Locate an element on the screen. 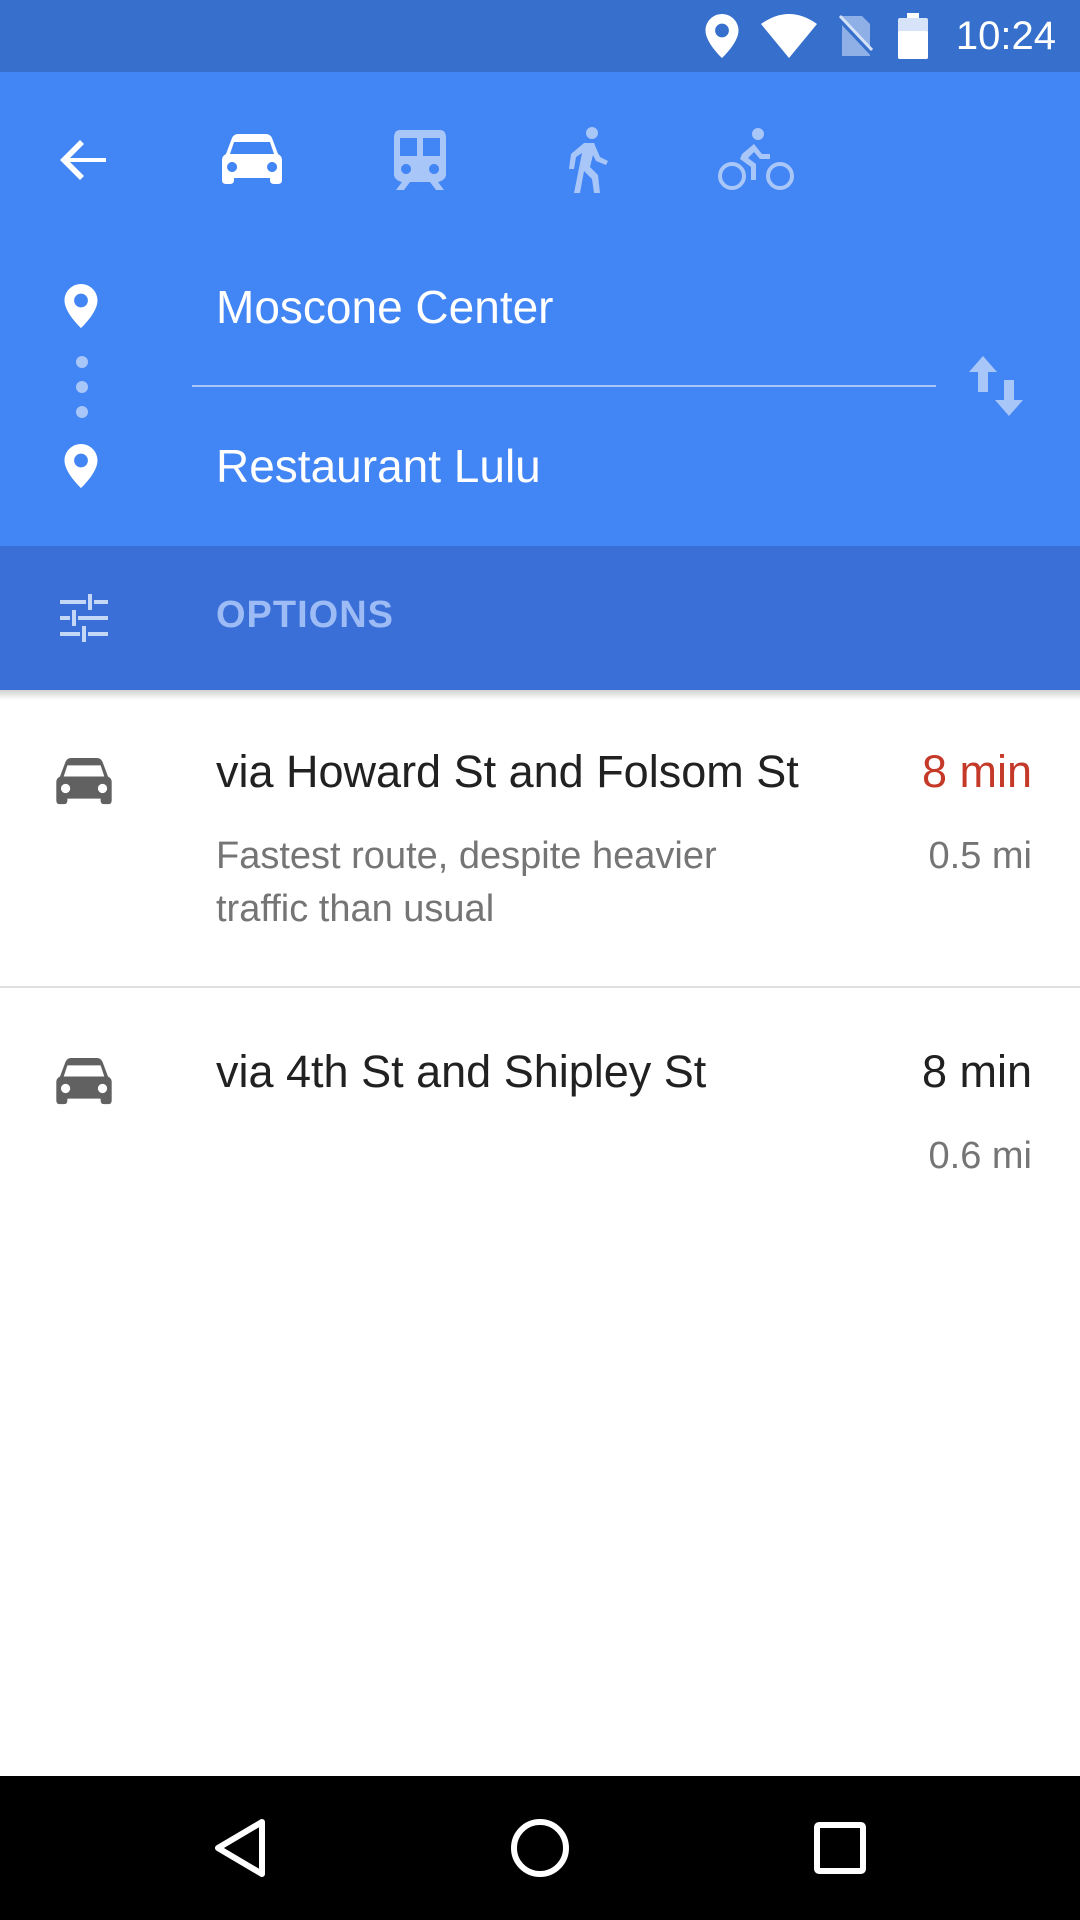  status-bar: 10:24 is located at coordinates (540, 36).